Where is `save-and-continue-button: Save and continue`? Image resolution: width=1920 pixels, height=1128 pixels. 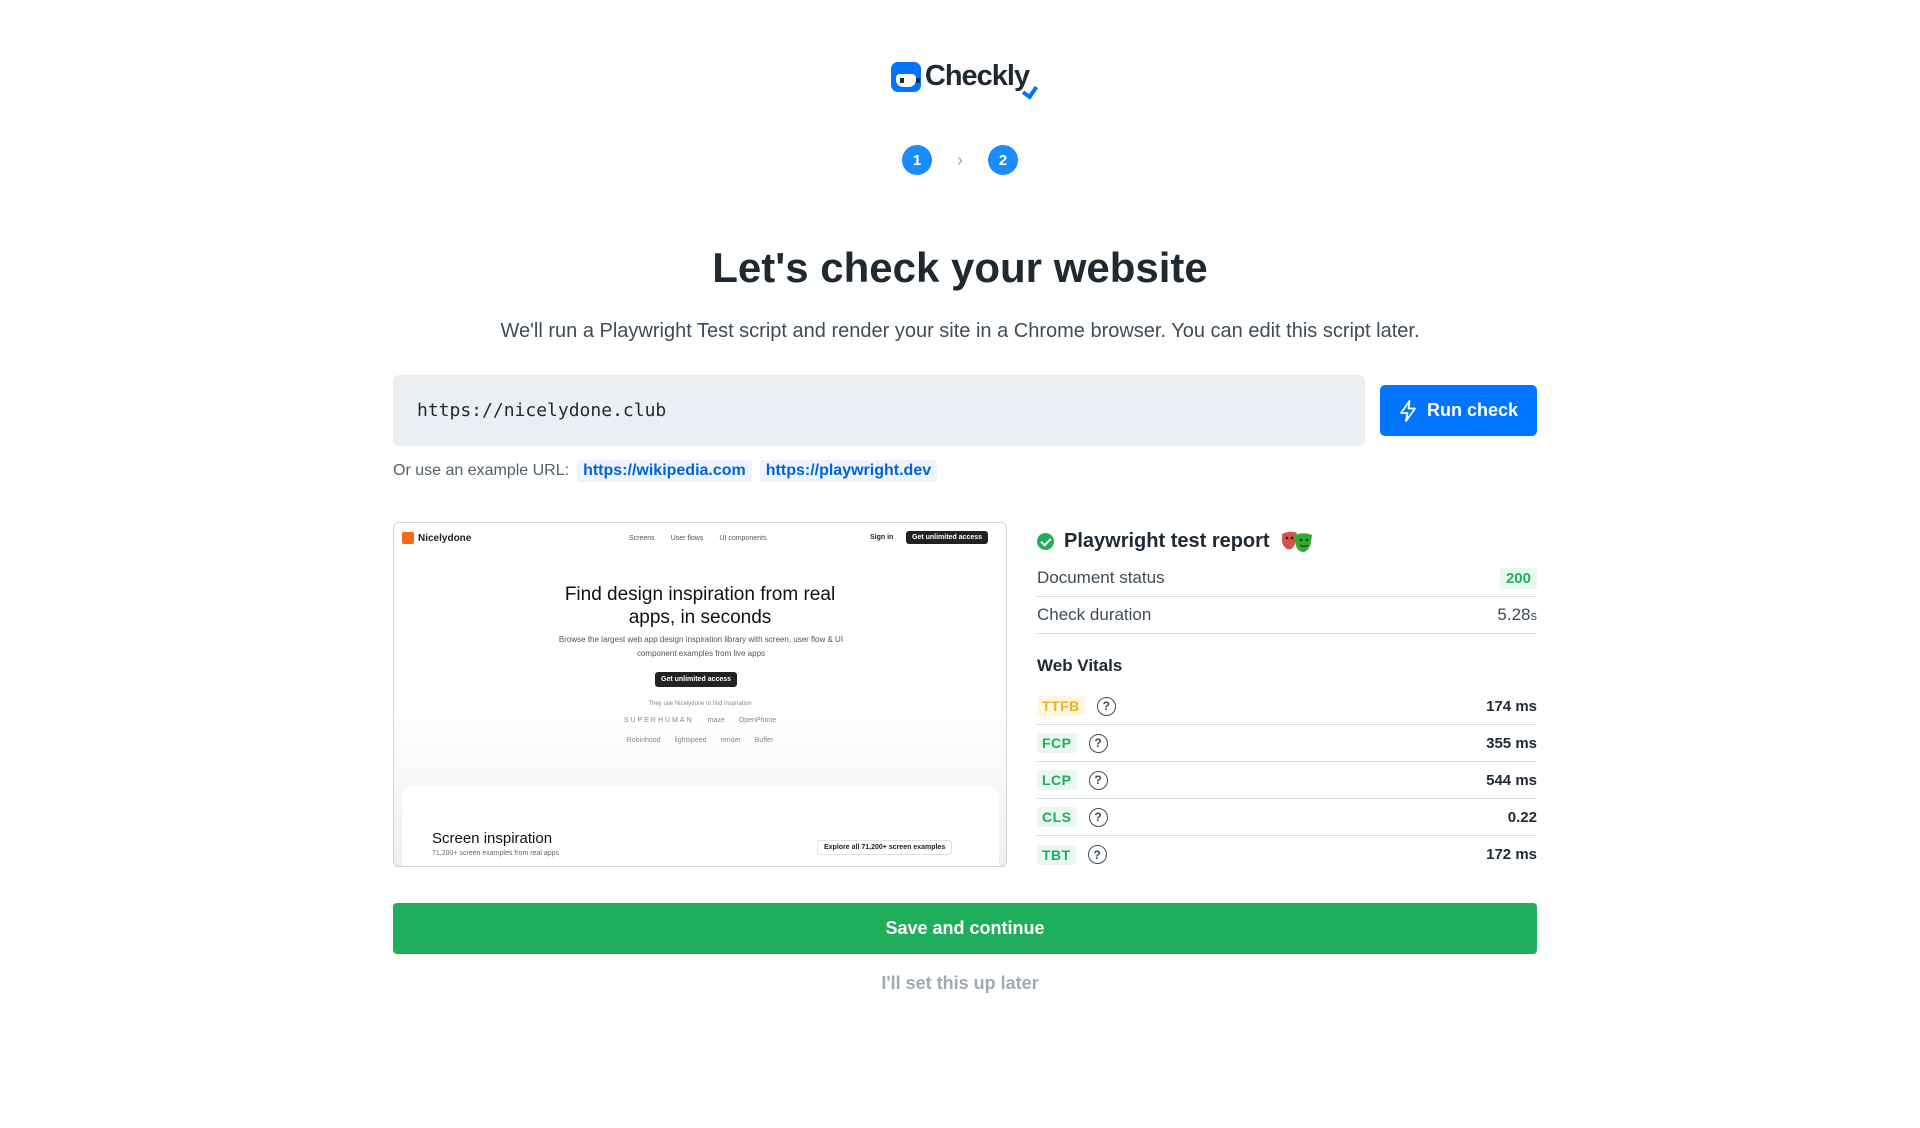
save-and-continue-button: Save and continue is located at coordinates (965, 928).